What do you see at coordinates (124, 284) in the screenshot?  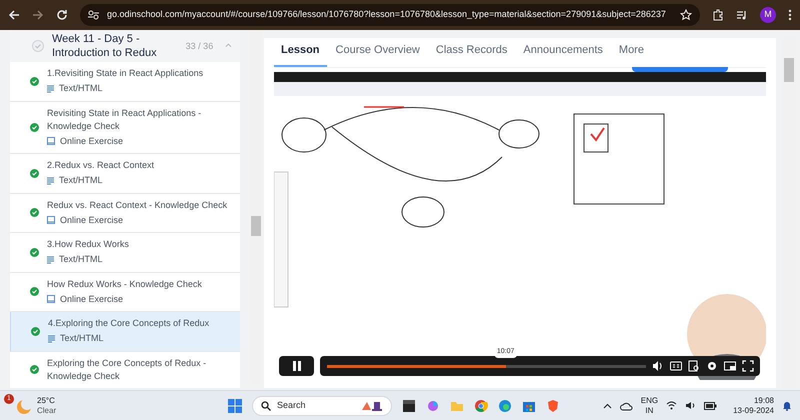 I see `lesson-title: How Redux Works - Knowledge Check` at bounding box center [124, 284].